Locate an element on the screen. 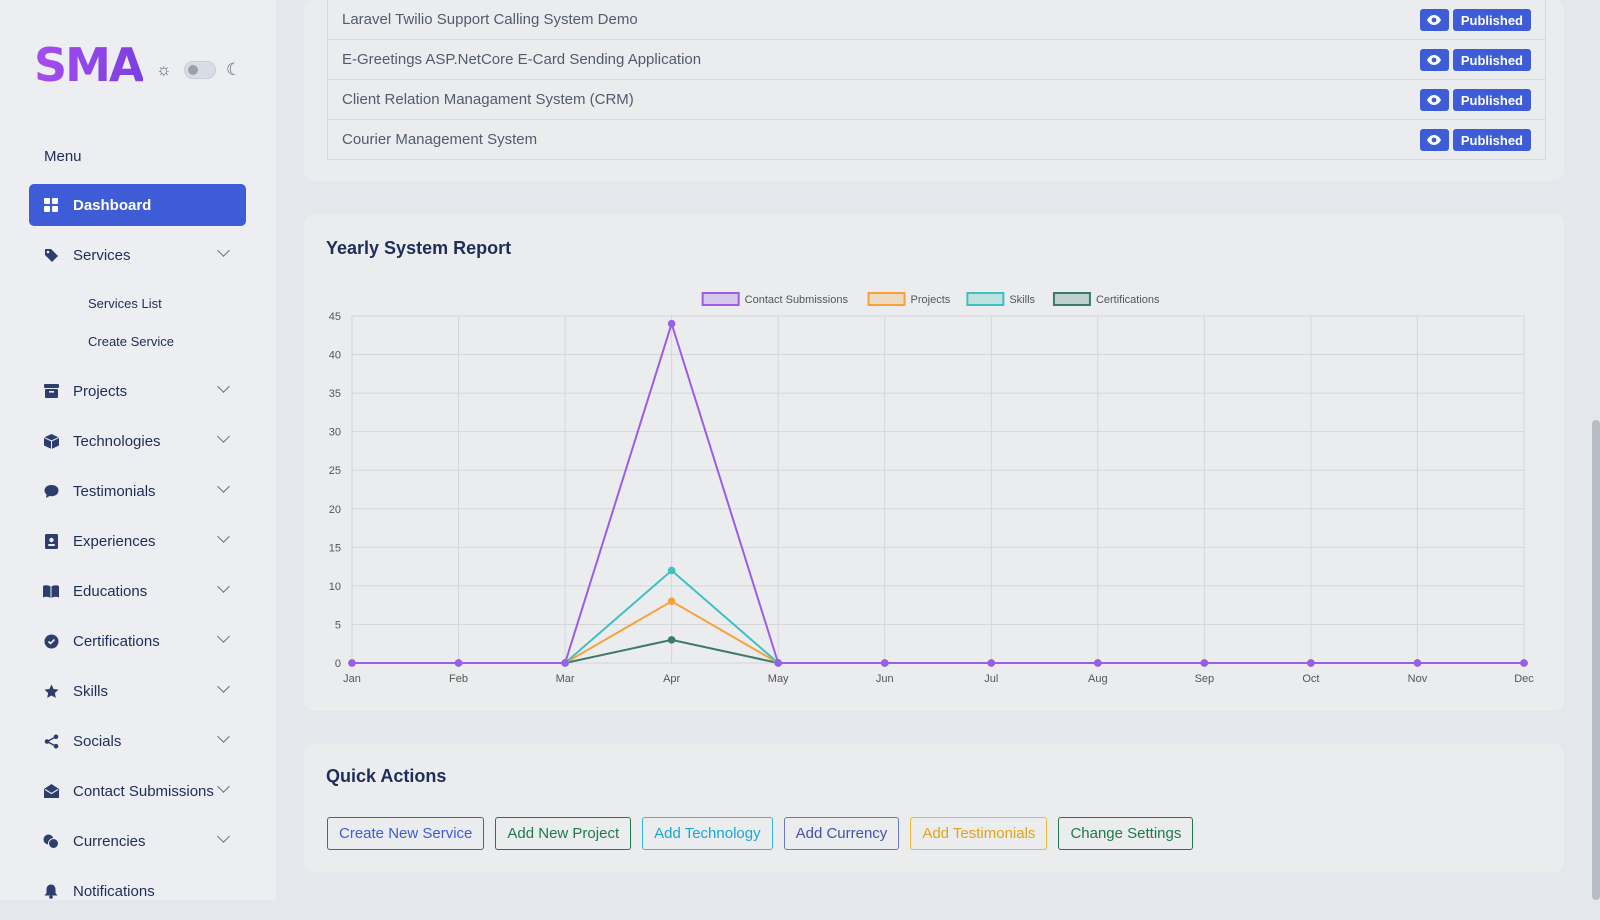 Image resolution: width=1600 pixels, height=920 pixels. sidebar-item-educations: Educations is located at coordinates (137, 591).